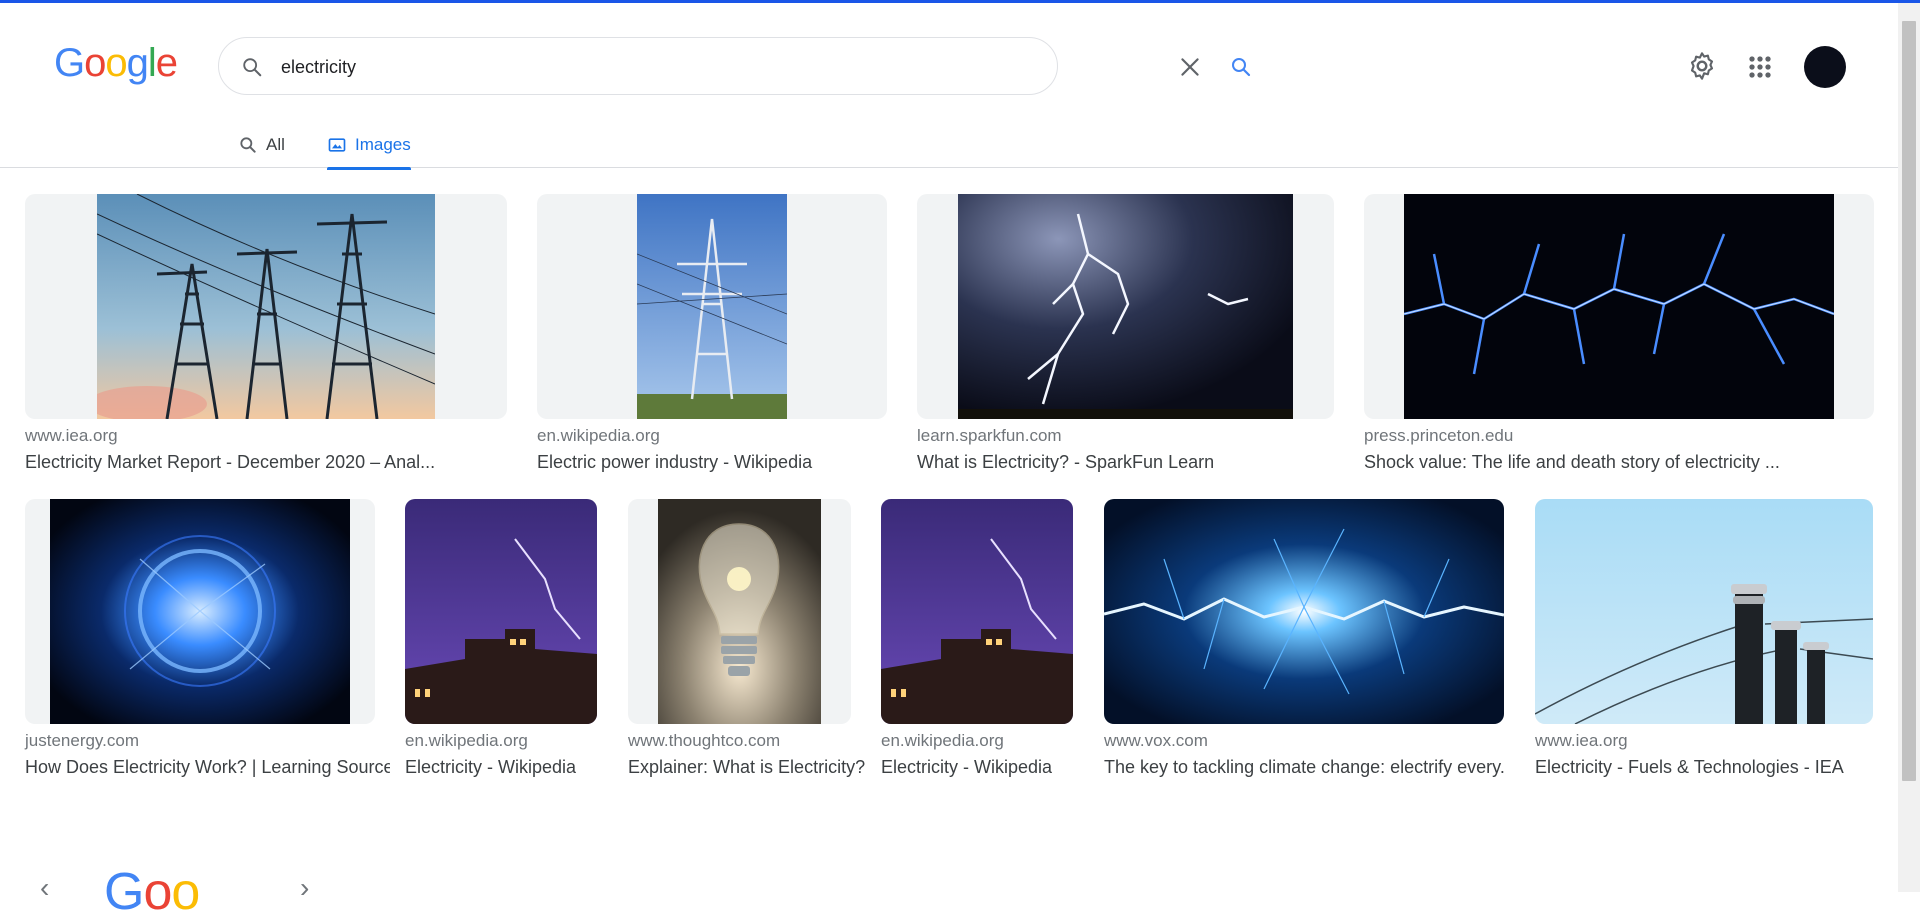 The image size is (1920, 922). Describe the element at coordinates (275, 144) in the screenshot. I see `tab-all-label: All` at that location.